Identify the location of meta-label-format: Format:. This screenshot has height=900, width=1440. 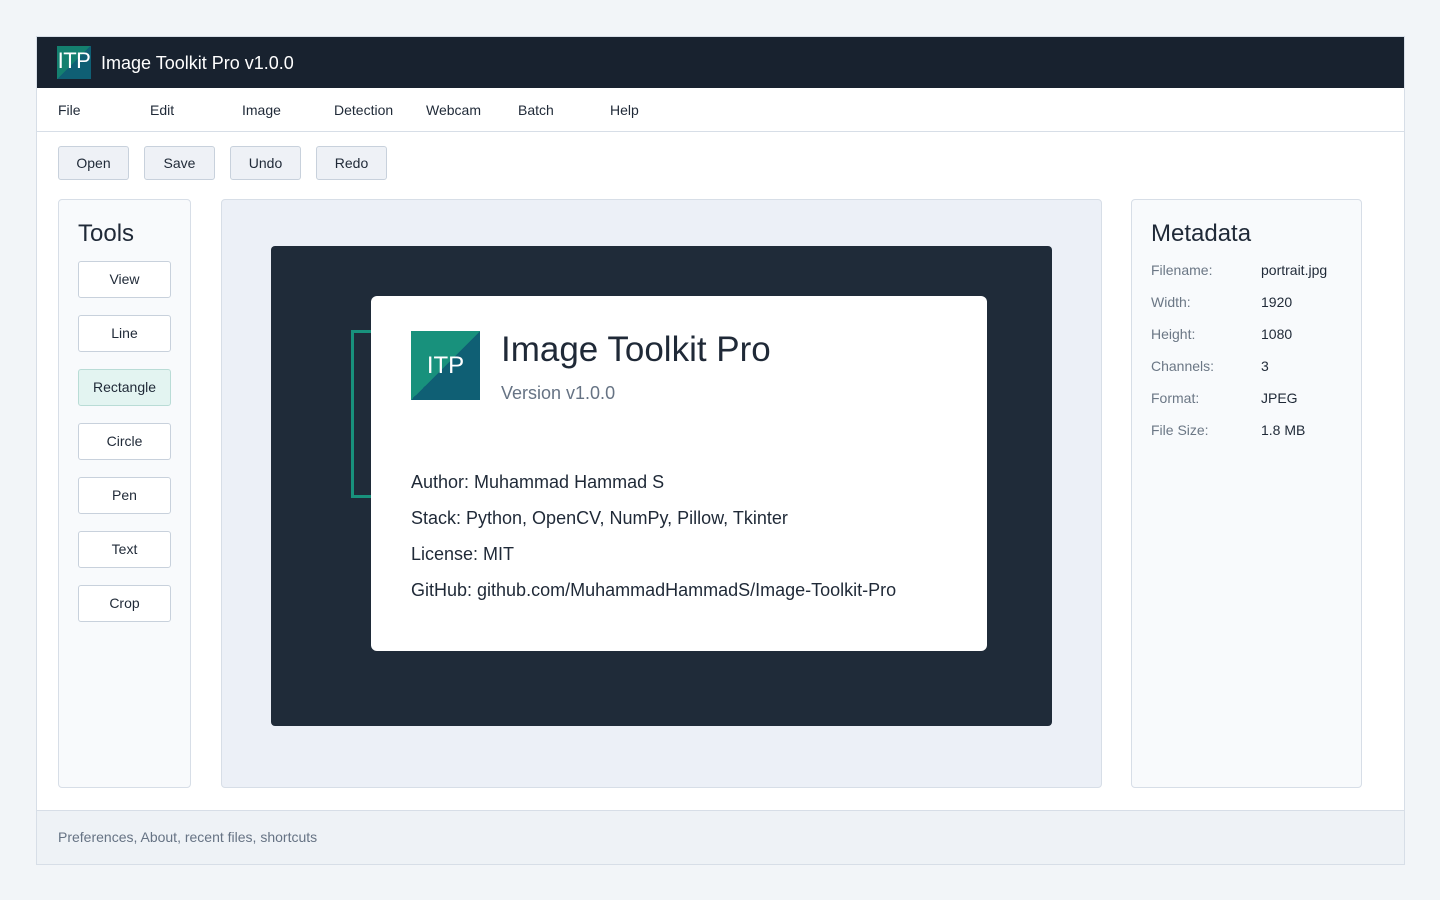
(1175, 398).